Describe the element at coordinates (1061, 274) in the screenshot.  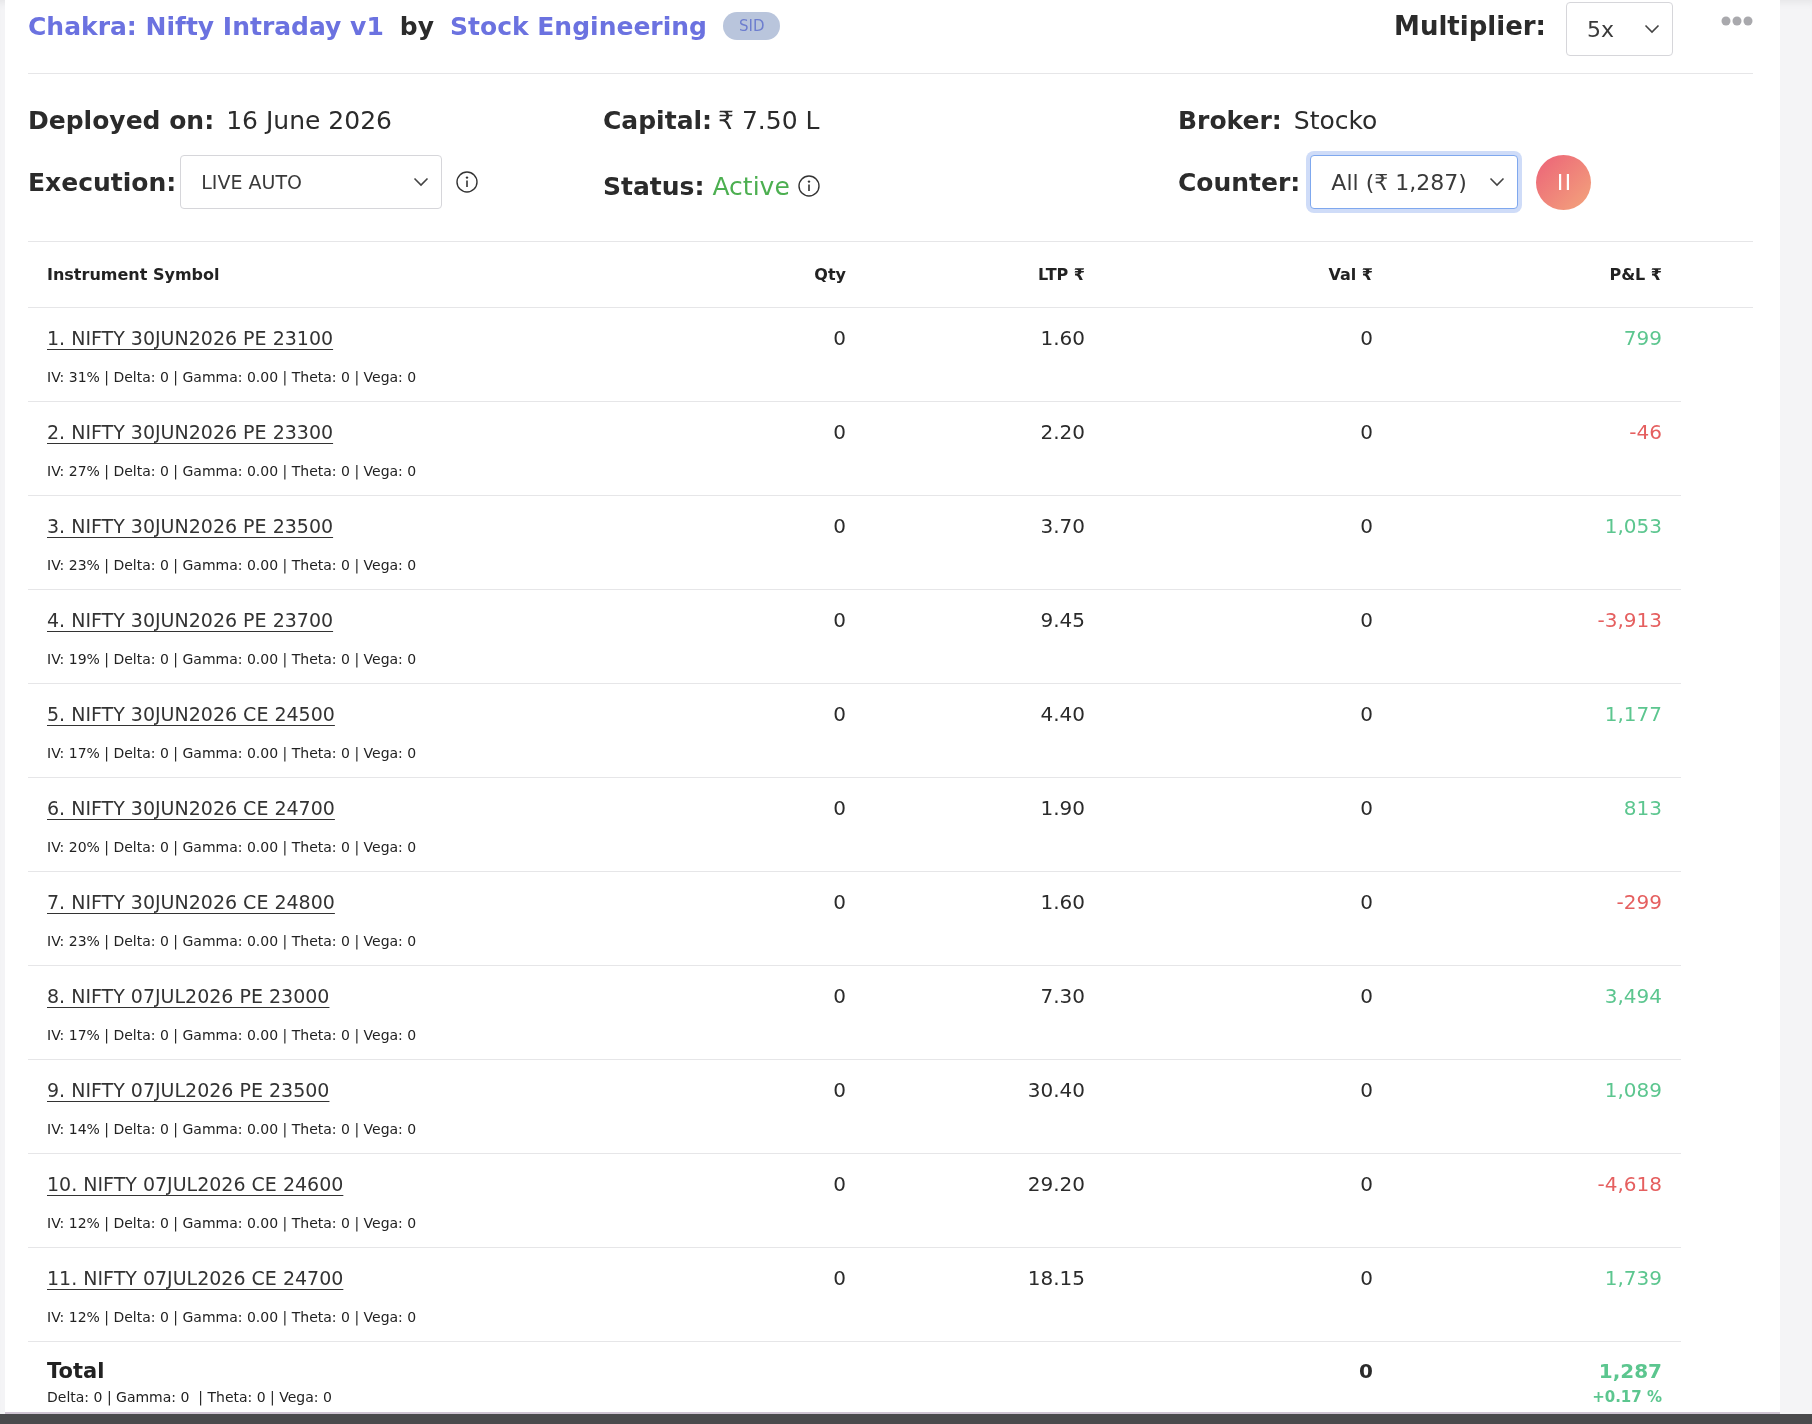
I see `column-header: LTP ₹` at that location.